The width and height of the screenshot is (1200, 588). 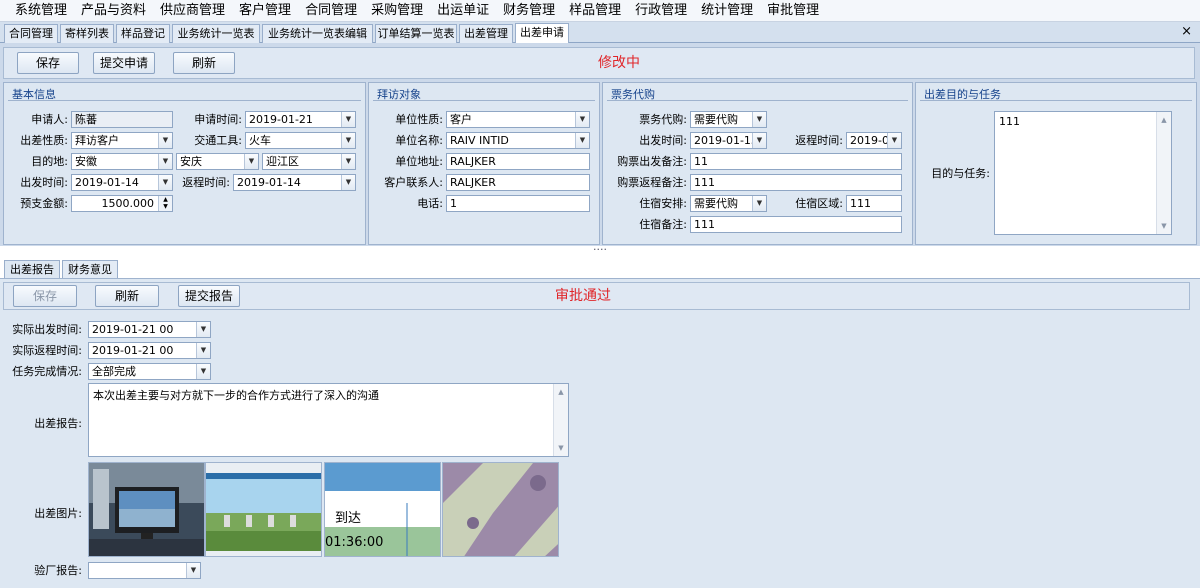 What do you see at coordinates (206, 182) in the screenshot?
I see `return-time-label: 返程时间:` at bounding box center [206, 182].